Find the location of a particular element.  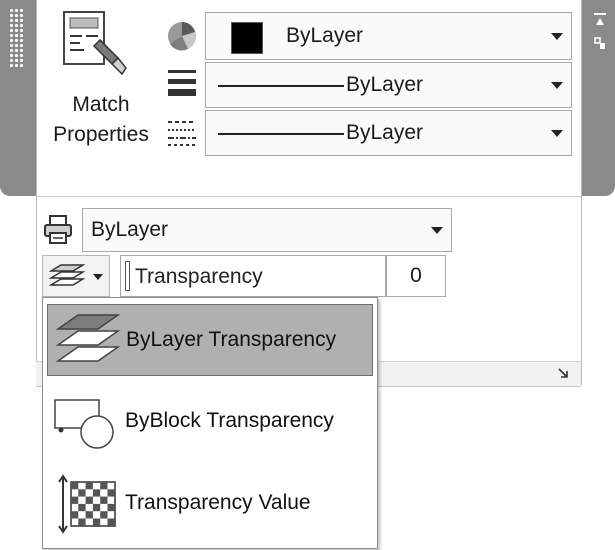

panel-separator is located at coordinates (308, 196).